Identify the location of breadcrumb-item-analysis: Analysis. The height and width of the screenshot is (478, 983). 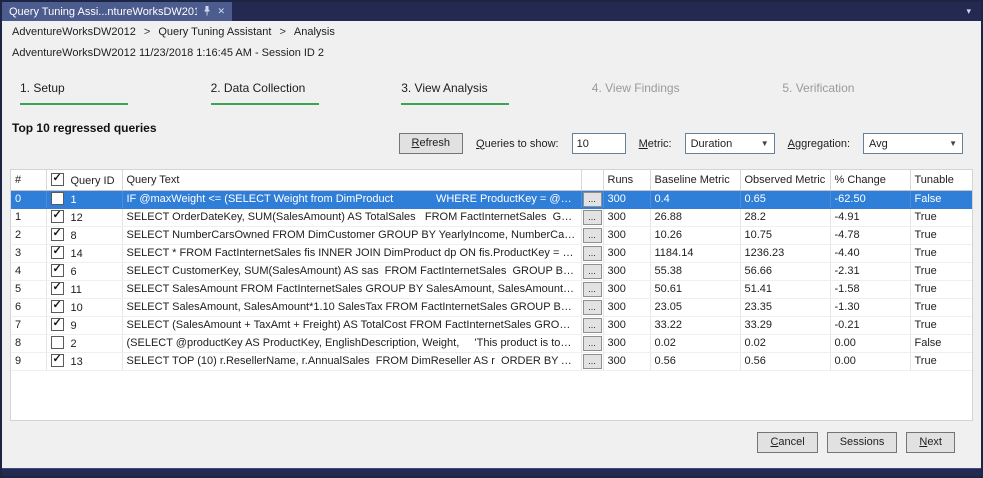
(314, 32).